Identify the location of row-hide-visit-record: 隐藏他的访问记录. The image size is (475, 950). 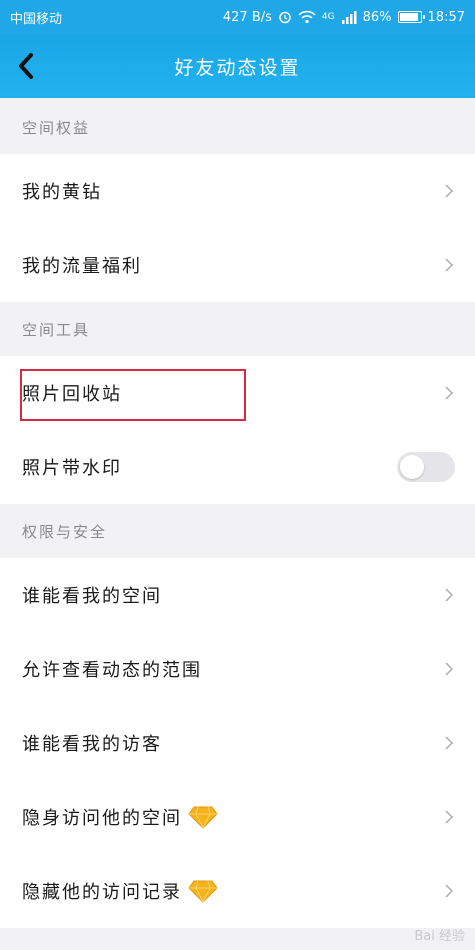
(237, 891).